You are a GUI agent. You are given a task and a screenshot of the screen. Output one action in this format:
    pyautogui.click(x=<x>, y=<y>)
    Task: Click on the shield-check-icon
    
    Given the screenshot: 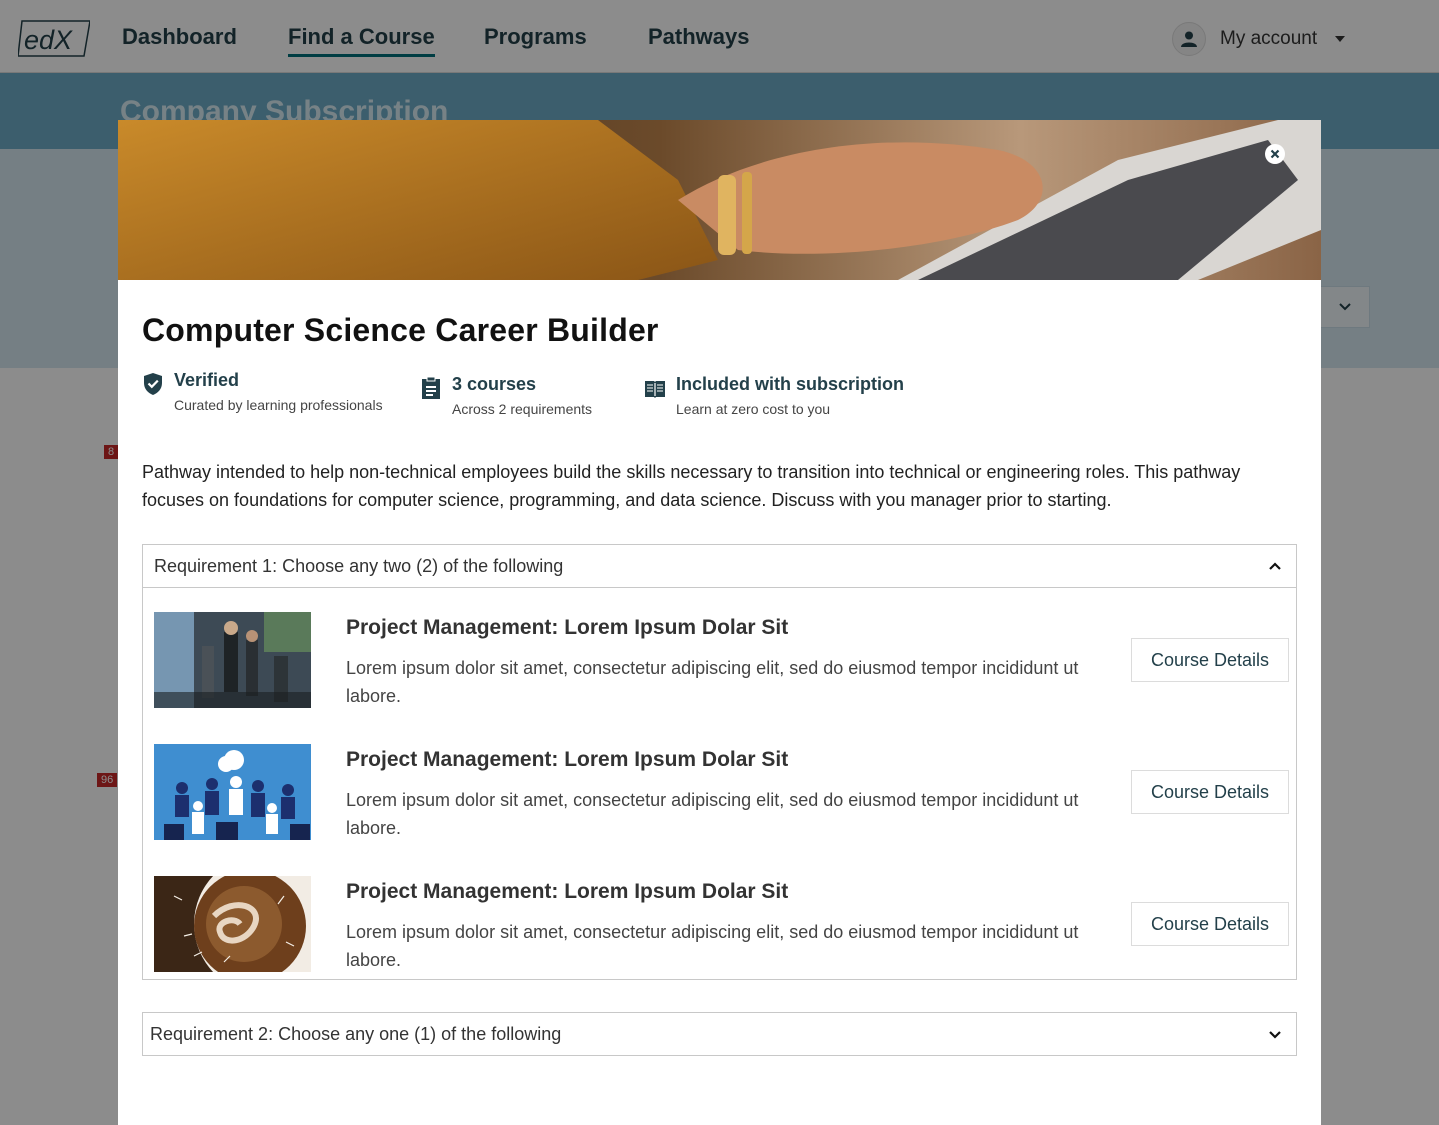 What is the action you would take?
    pyautogui.click(x=153, y=384)
    